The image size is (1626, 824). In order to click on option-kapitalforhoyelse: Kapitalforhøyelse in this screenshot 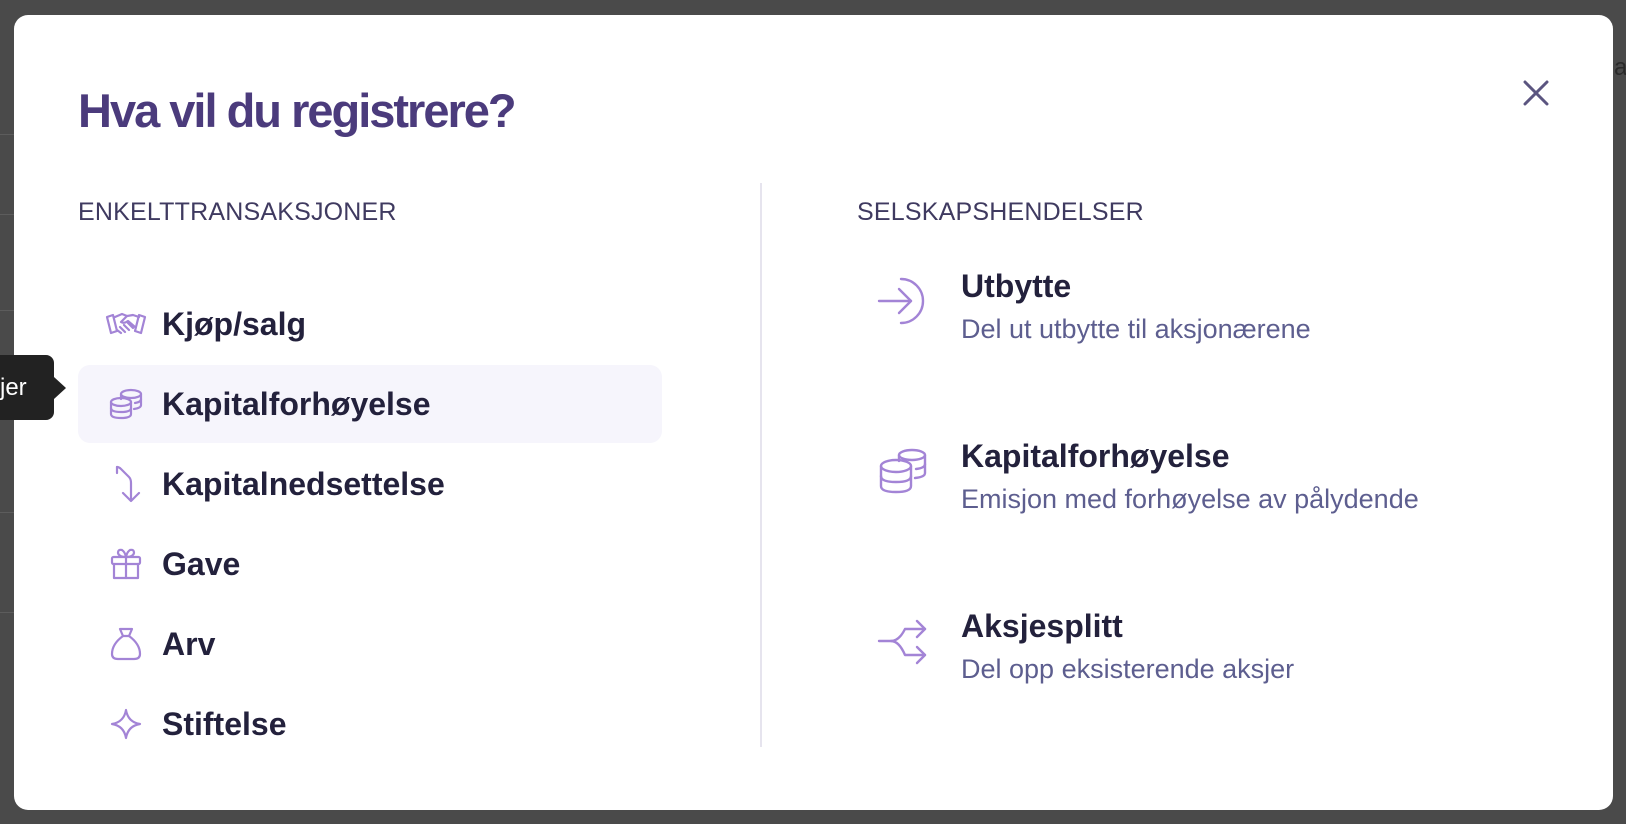, I will do `click(370, 404)`.